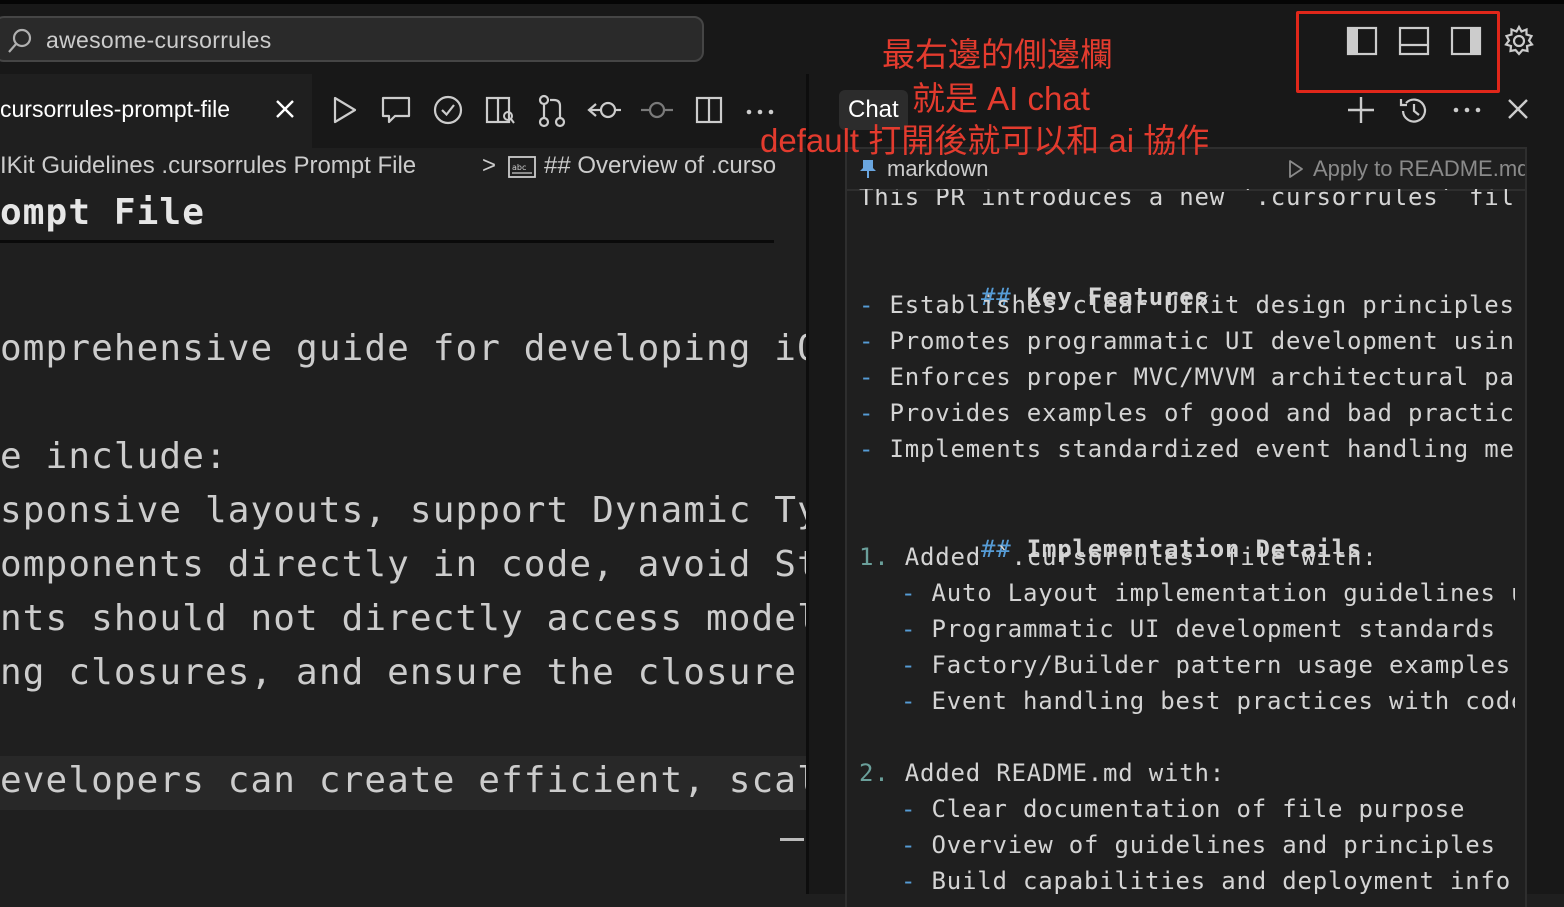  I want to click on code-line: omponents directly in code, avoid Stor, so click(403, 564).